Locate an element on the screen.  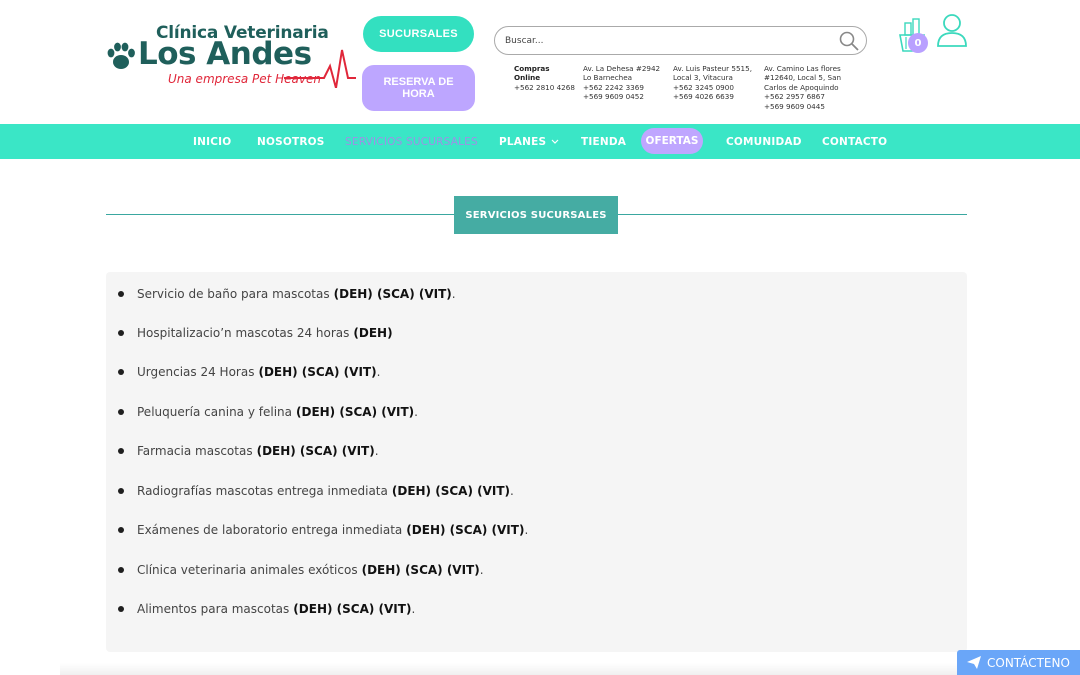
nav-item-inicio: INICIO is located at coordinates (212, 141).